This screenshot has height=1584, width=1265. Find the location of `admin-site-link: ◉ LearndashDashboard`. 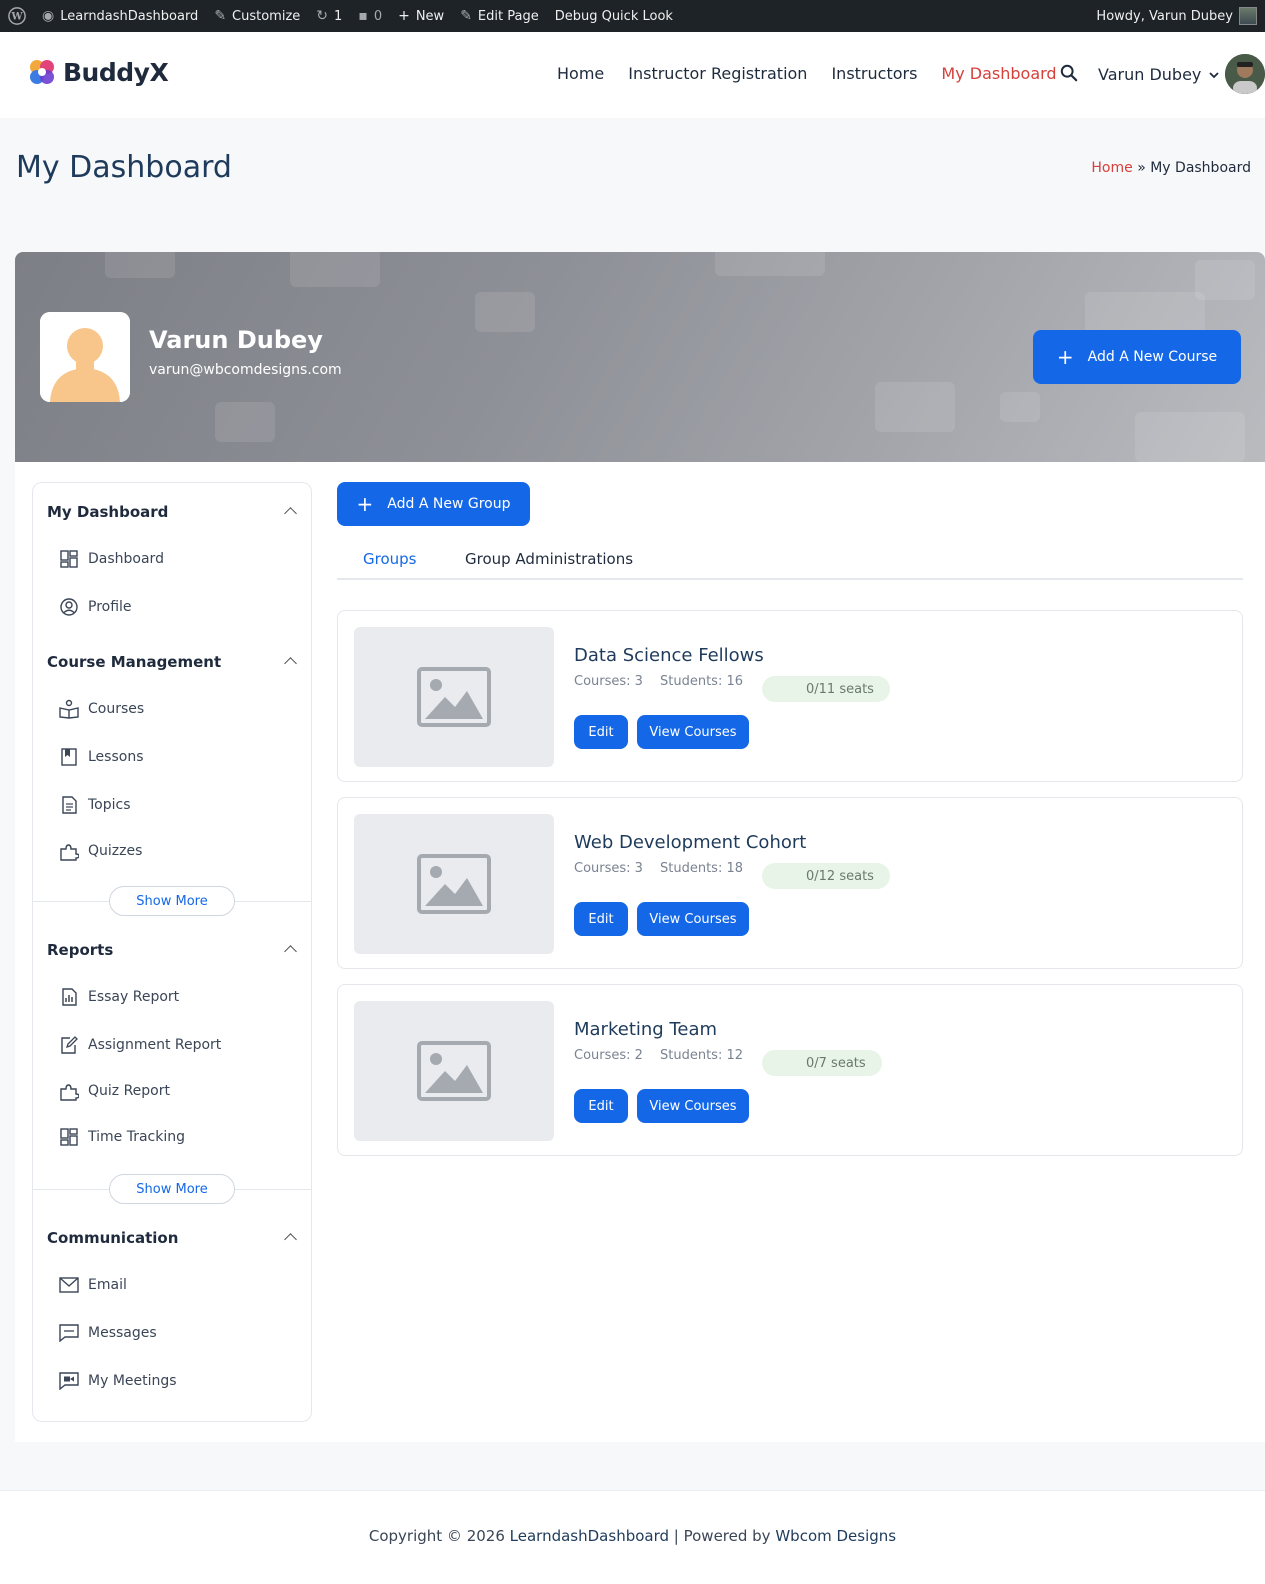

admin-site-link: ◉ LearndashDashboard is located at coordinates (120, 16).